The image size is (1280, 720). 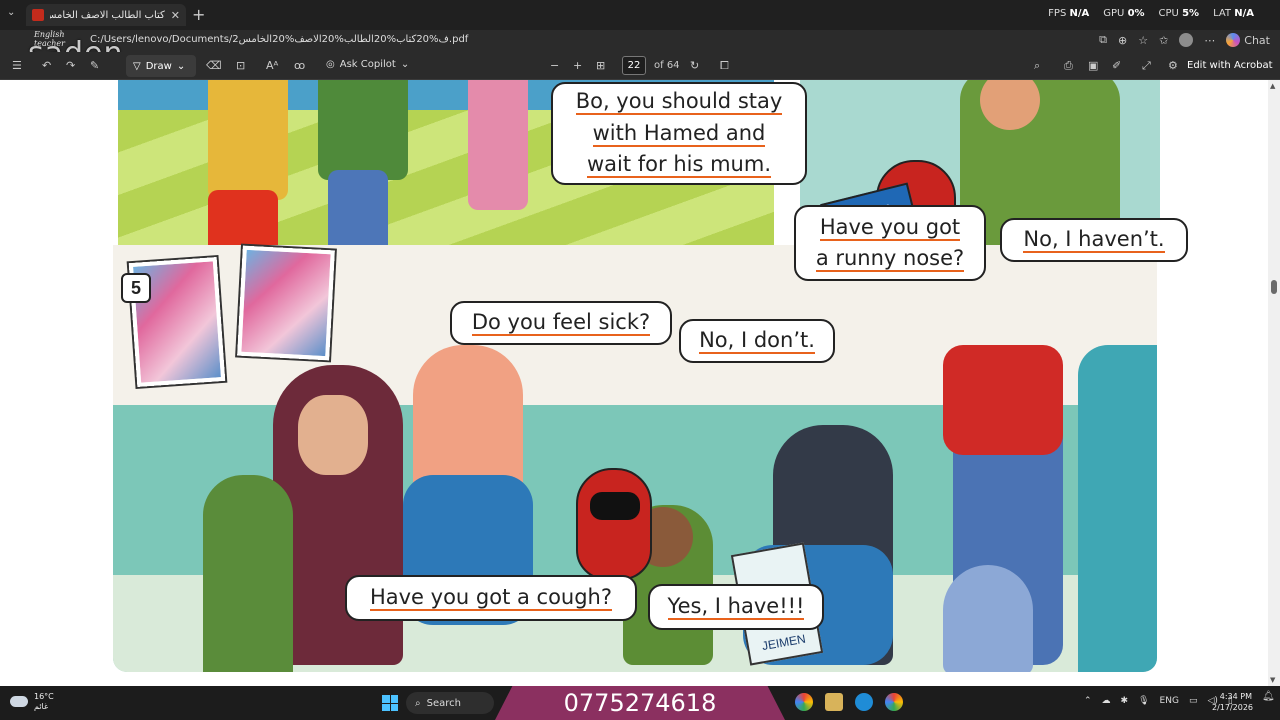 I want to click on save-icon: ▣, so click(x=1093, y=65).